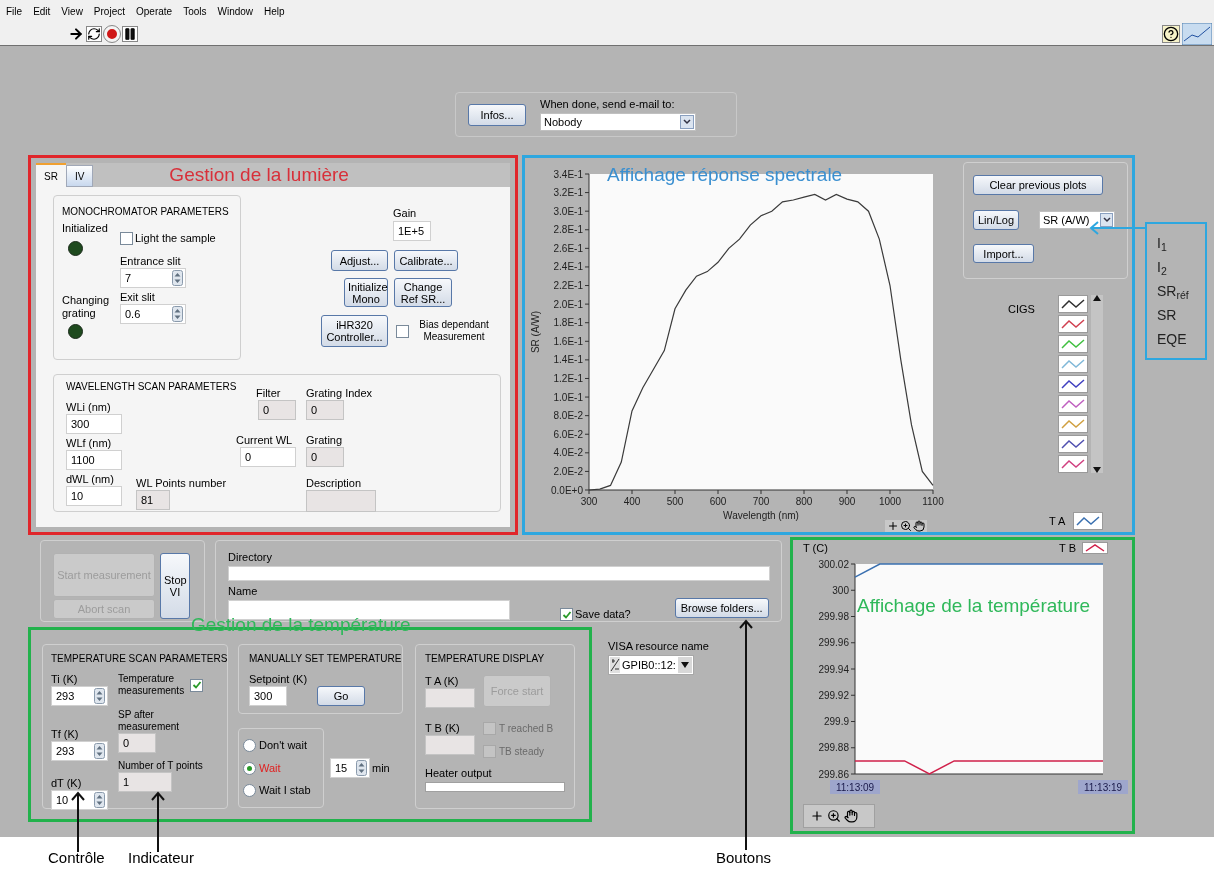  Describe the element at coordinates (412, 231) in the screenshot. I see `input-field: 1E+5` at that location.